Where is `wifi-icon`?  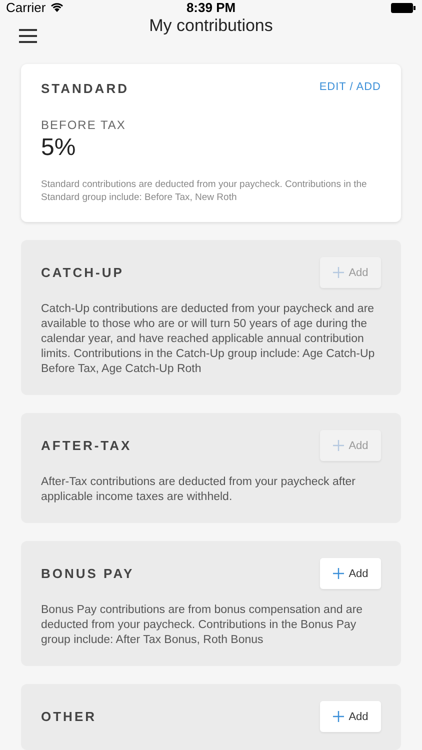
wifi-icon is located at coordinates (57, 7).